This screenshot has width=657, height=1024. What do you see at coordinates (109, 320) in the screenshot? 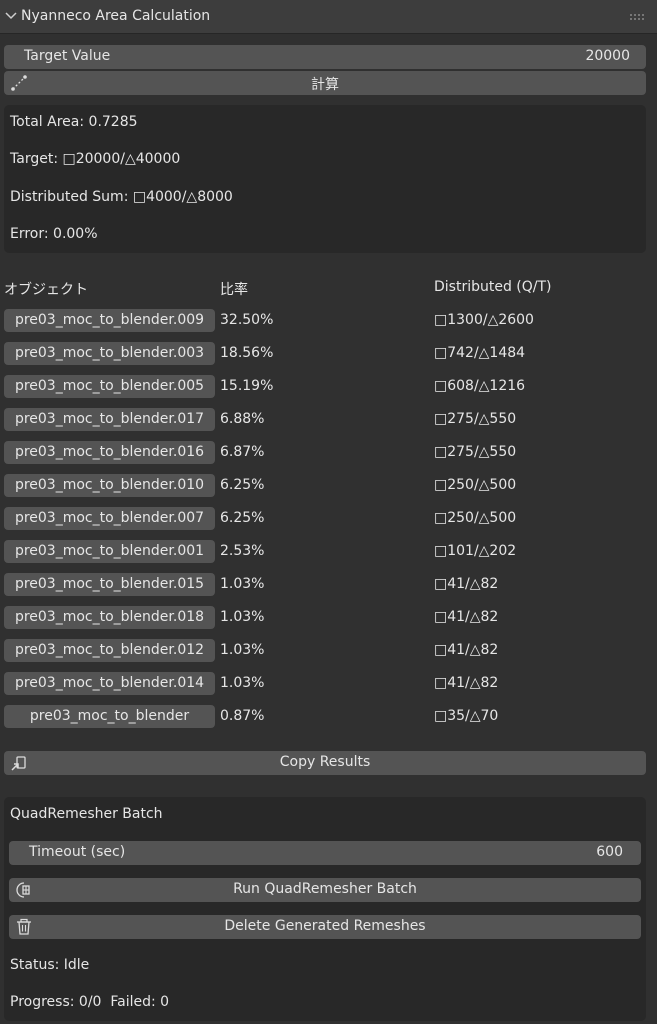
I see `object-button: pre03_moc_to_blender.009` at bounding box center [109, 320].